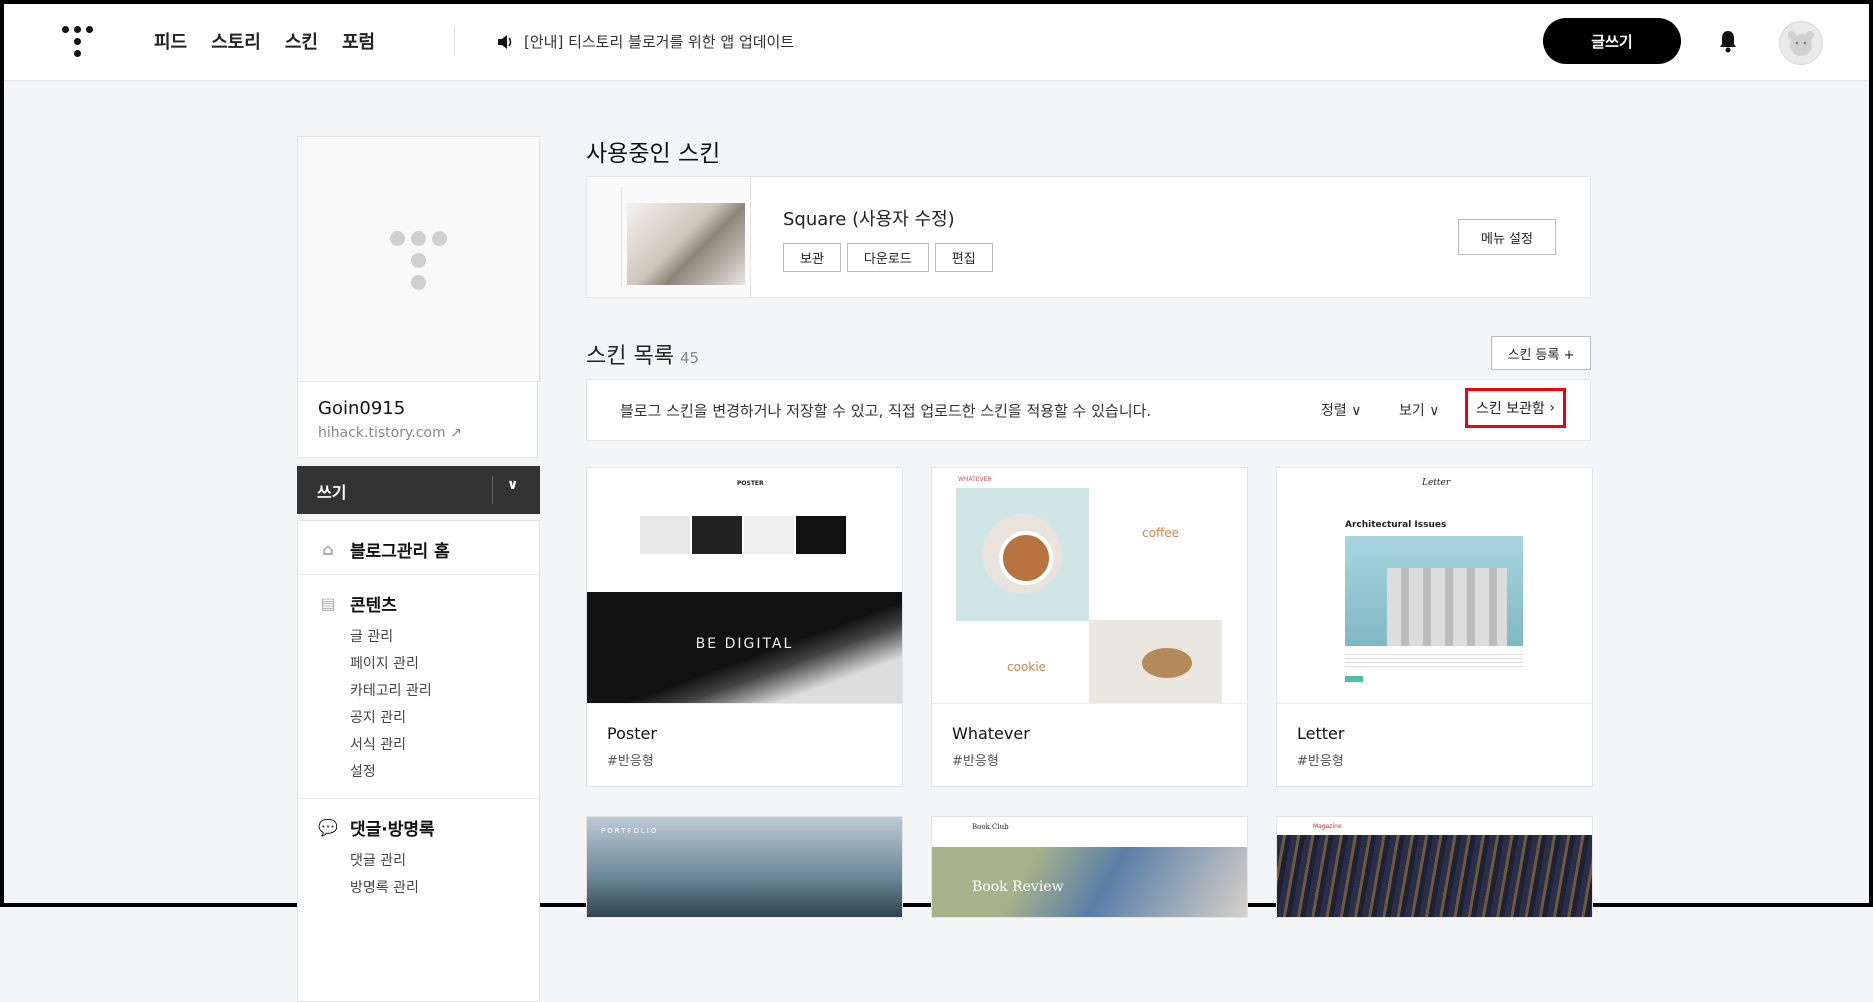  What do you see at coordinates (434, 772) in the screenshot?
I see `sidebar-item-settings: 설정` at bounding box center [434, 772].